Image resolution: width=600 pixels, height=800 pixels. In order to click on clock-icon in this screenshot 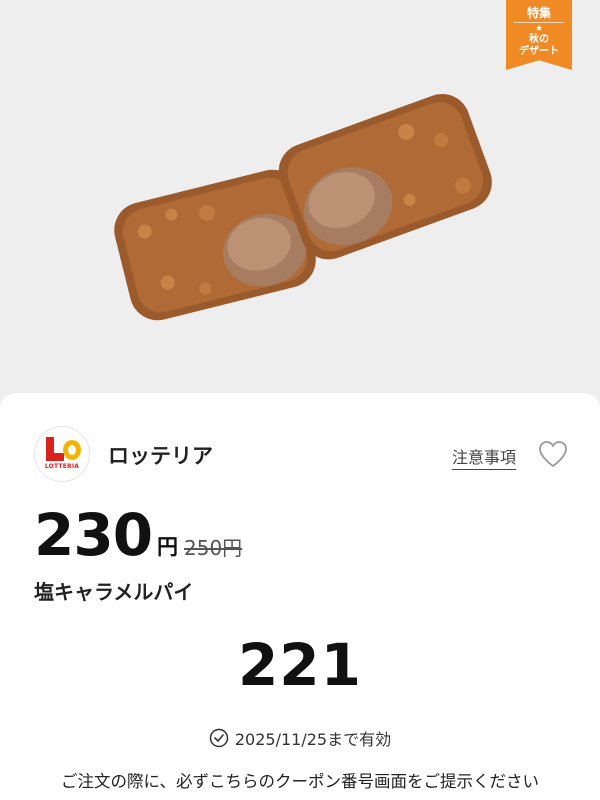, I will do `click(219, 738)`.